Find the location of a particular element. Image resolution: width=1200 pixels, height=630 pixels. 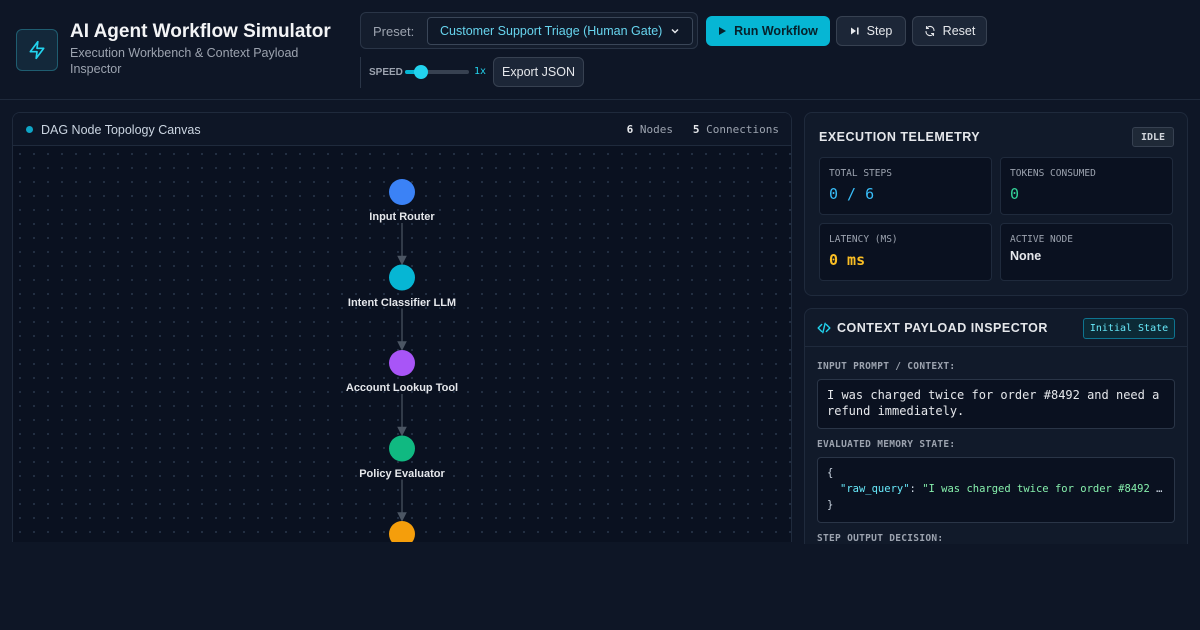

step-label: Step is located at coordinates (879, 31).